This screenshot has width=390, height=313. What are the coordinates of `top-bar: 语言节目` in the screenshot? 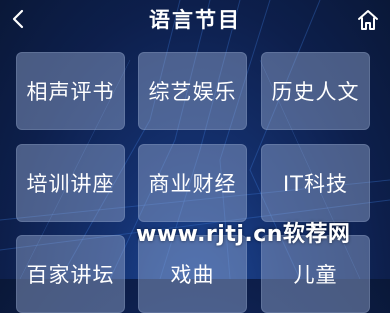 It's located at (195, 20).